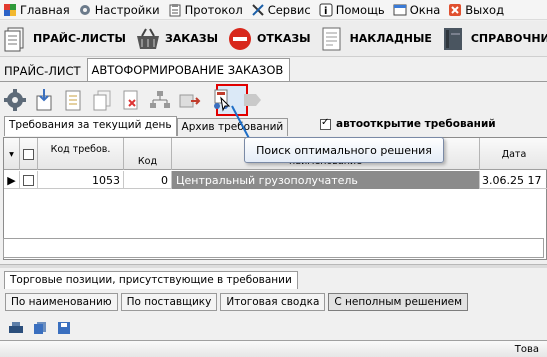 This screenshot has height=357, width=547. I want to click on tab-price-list: ПРАЙС-ЛИСТ, so click(43, 71).